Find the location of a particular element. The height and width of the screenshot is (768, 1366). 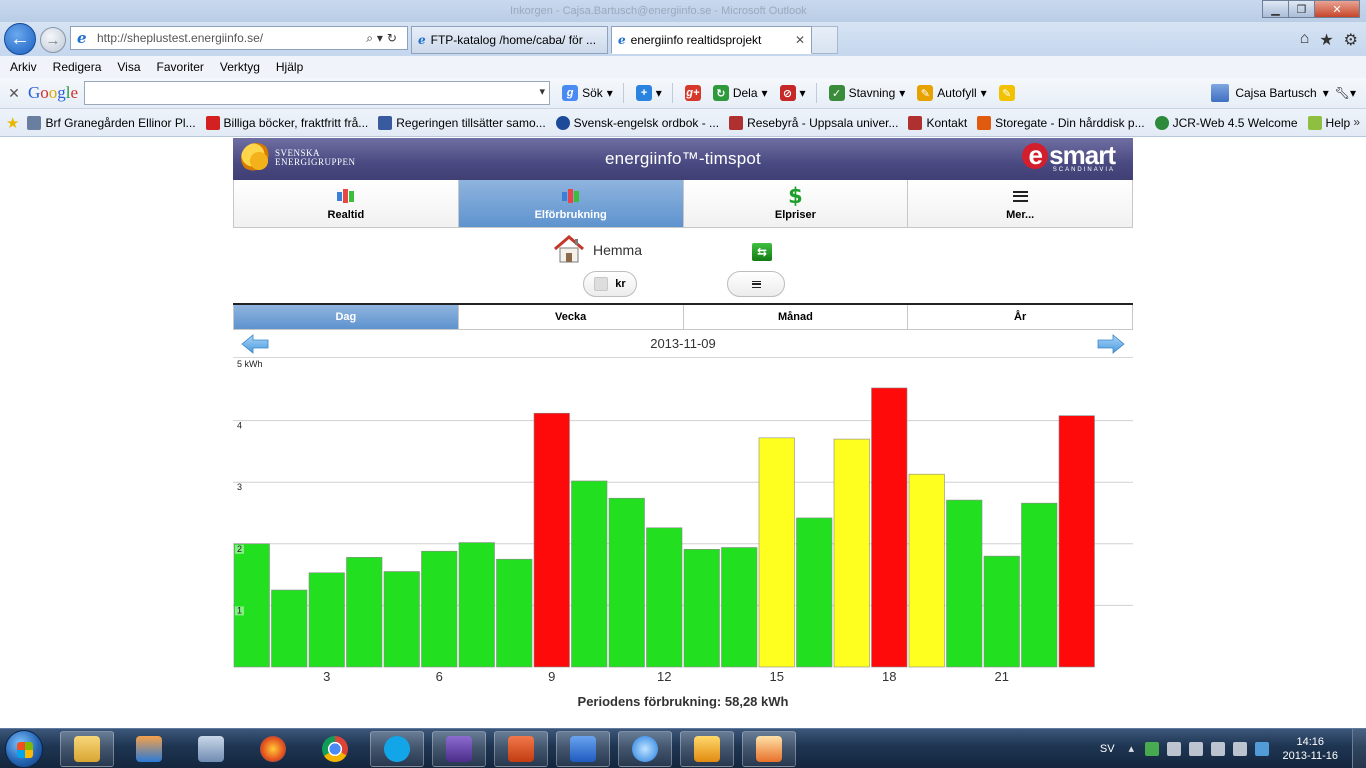

forward-button: → is located at coordinates (53, 40).